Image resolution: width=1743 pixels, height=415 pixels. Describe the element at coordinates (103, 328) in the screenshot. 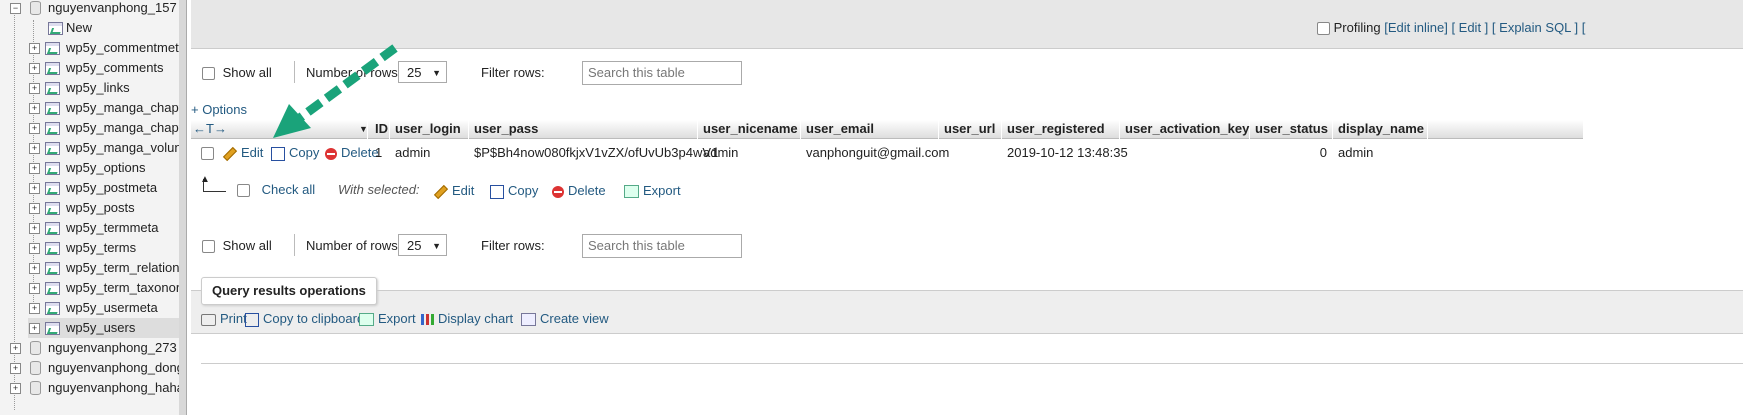

I see `sidebar-item: + wp5y_users` at that location.